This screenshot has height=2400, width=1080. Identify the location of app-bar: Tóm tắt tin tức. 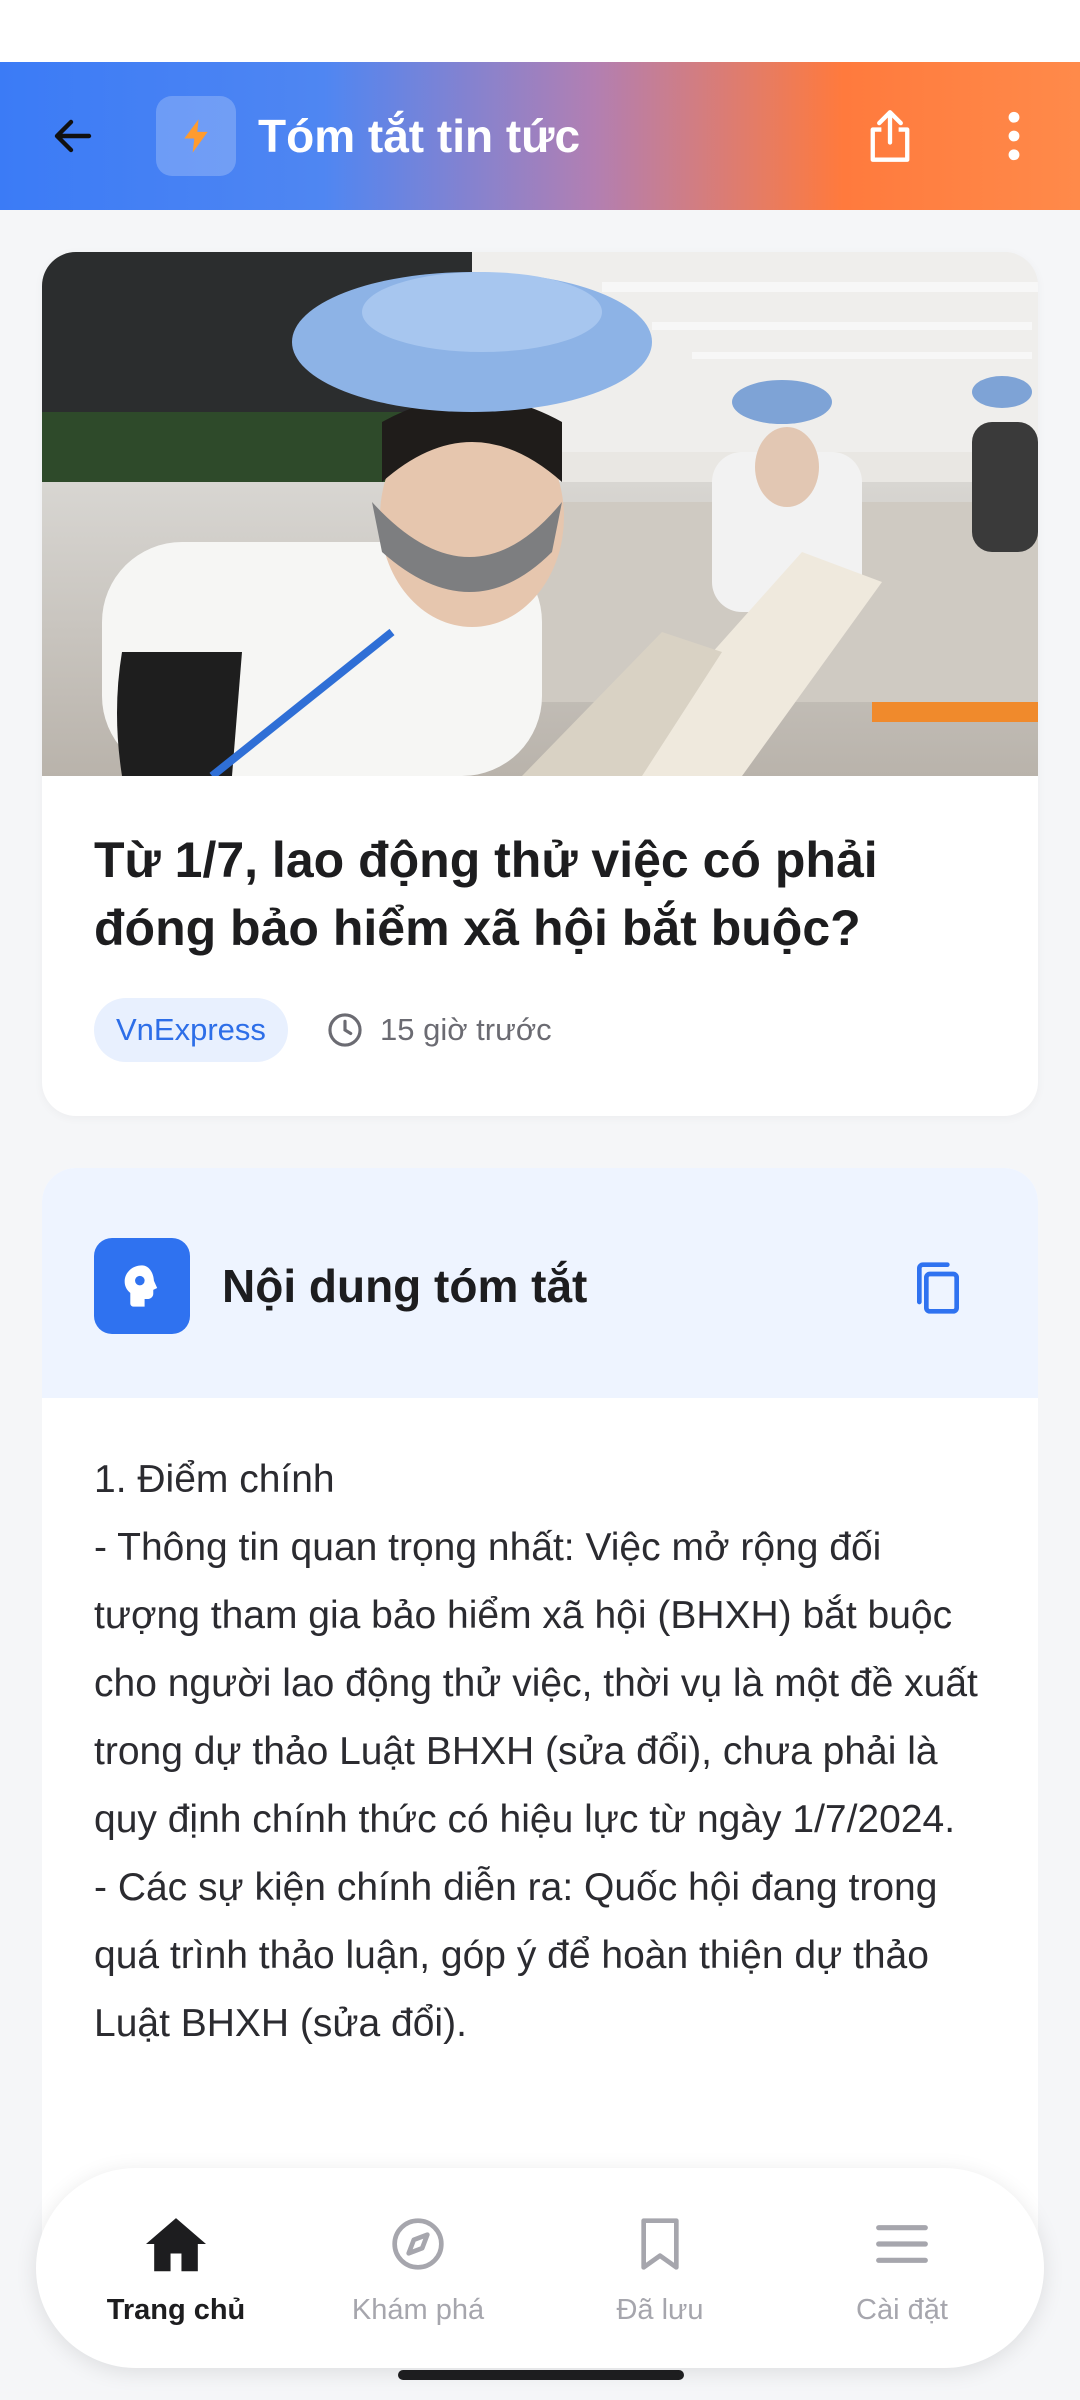
(540, 136).